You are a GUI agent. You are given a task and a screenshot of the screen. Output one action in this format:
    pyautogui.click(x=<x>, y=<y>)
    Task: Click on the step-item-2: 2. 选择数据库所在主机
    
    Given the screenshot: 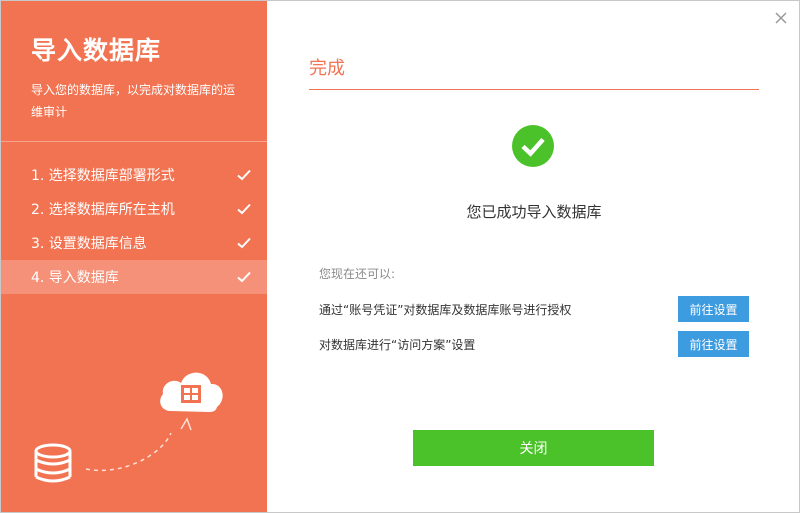 What is the action you would take?
    pyautogui.click(x=134, y=209)
    